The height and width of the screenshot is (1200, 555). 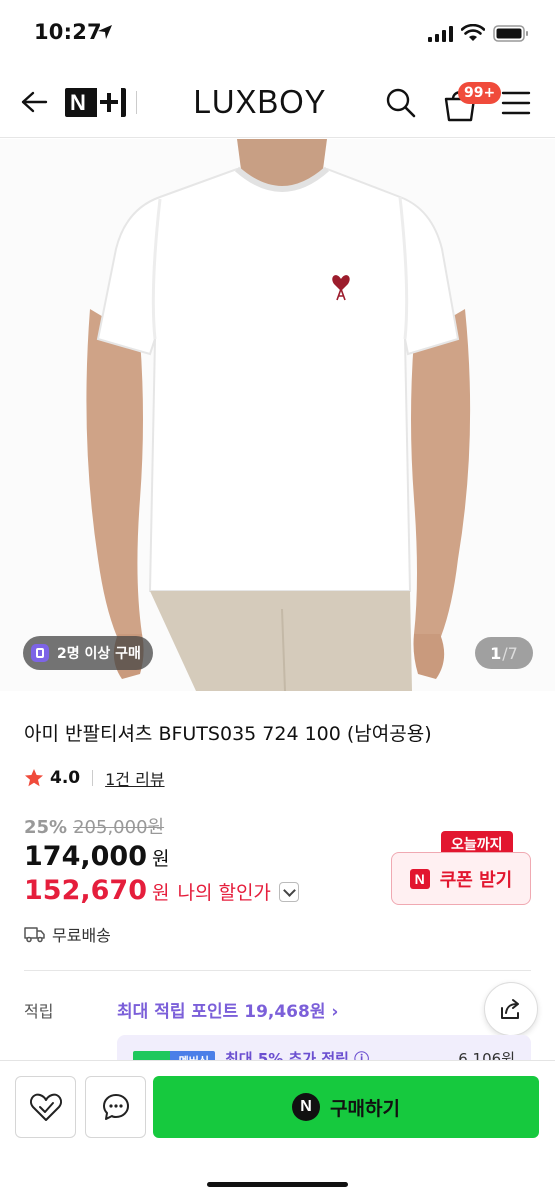 What do you see at coordinates (510, 653) in the screenshot?
I see `image-counter-total: /7` at bounding box center [510, 653].